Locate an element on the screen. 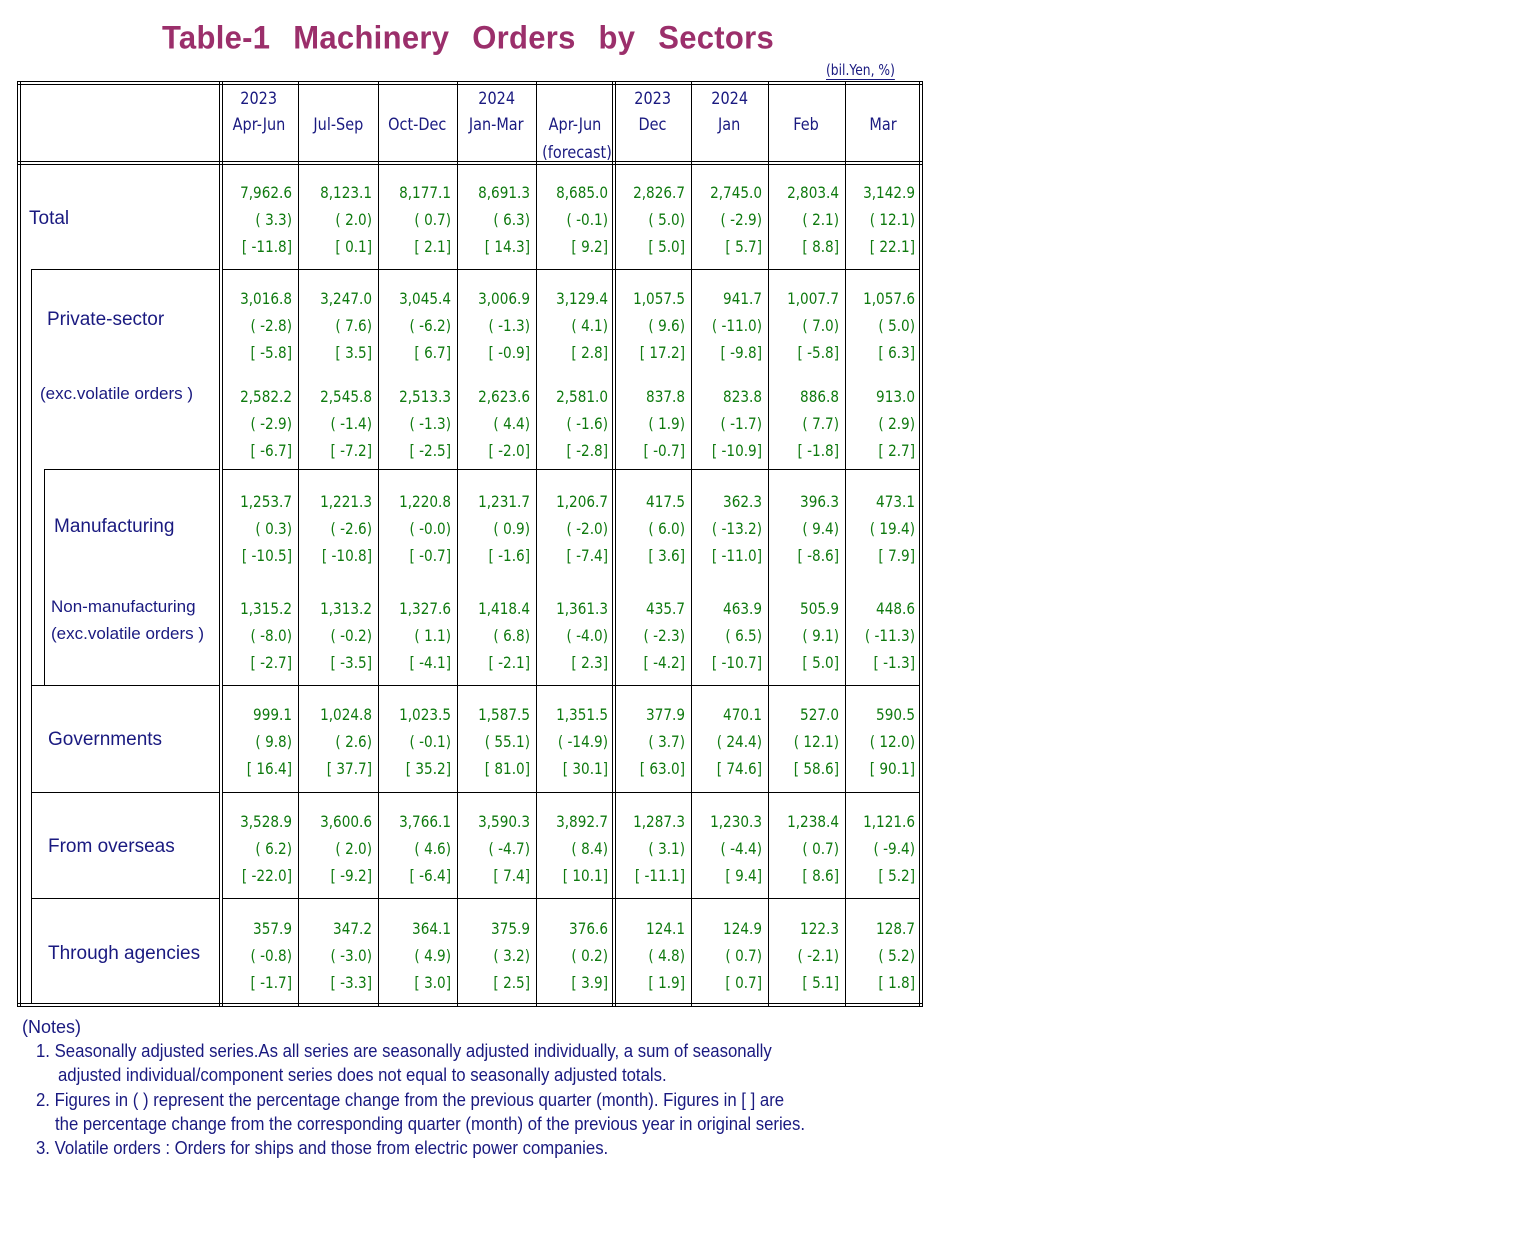 This screenshot has height=1245, width=1536. table-cell: 124.1 ( 4.8) [ 1.9] is located at coordinates (650, 955).